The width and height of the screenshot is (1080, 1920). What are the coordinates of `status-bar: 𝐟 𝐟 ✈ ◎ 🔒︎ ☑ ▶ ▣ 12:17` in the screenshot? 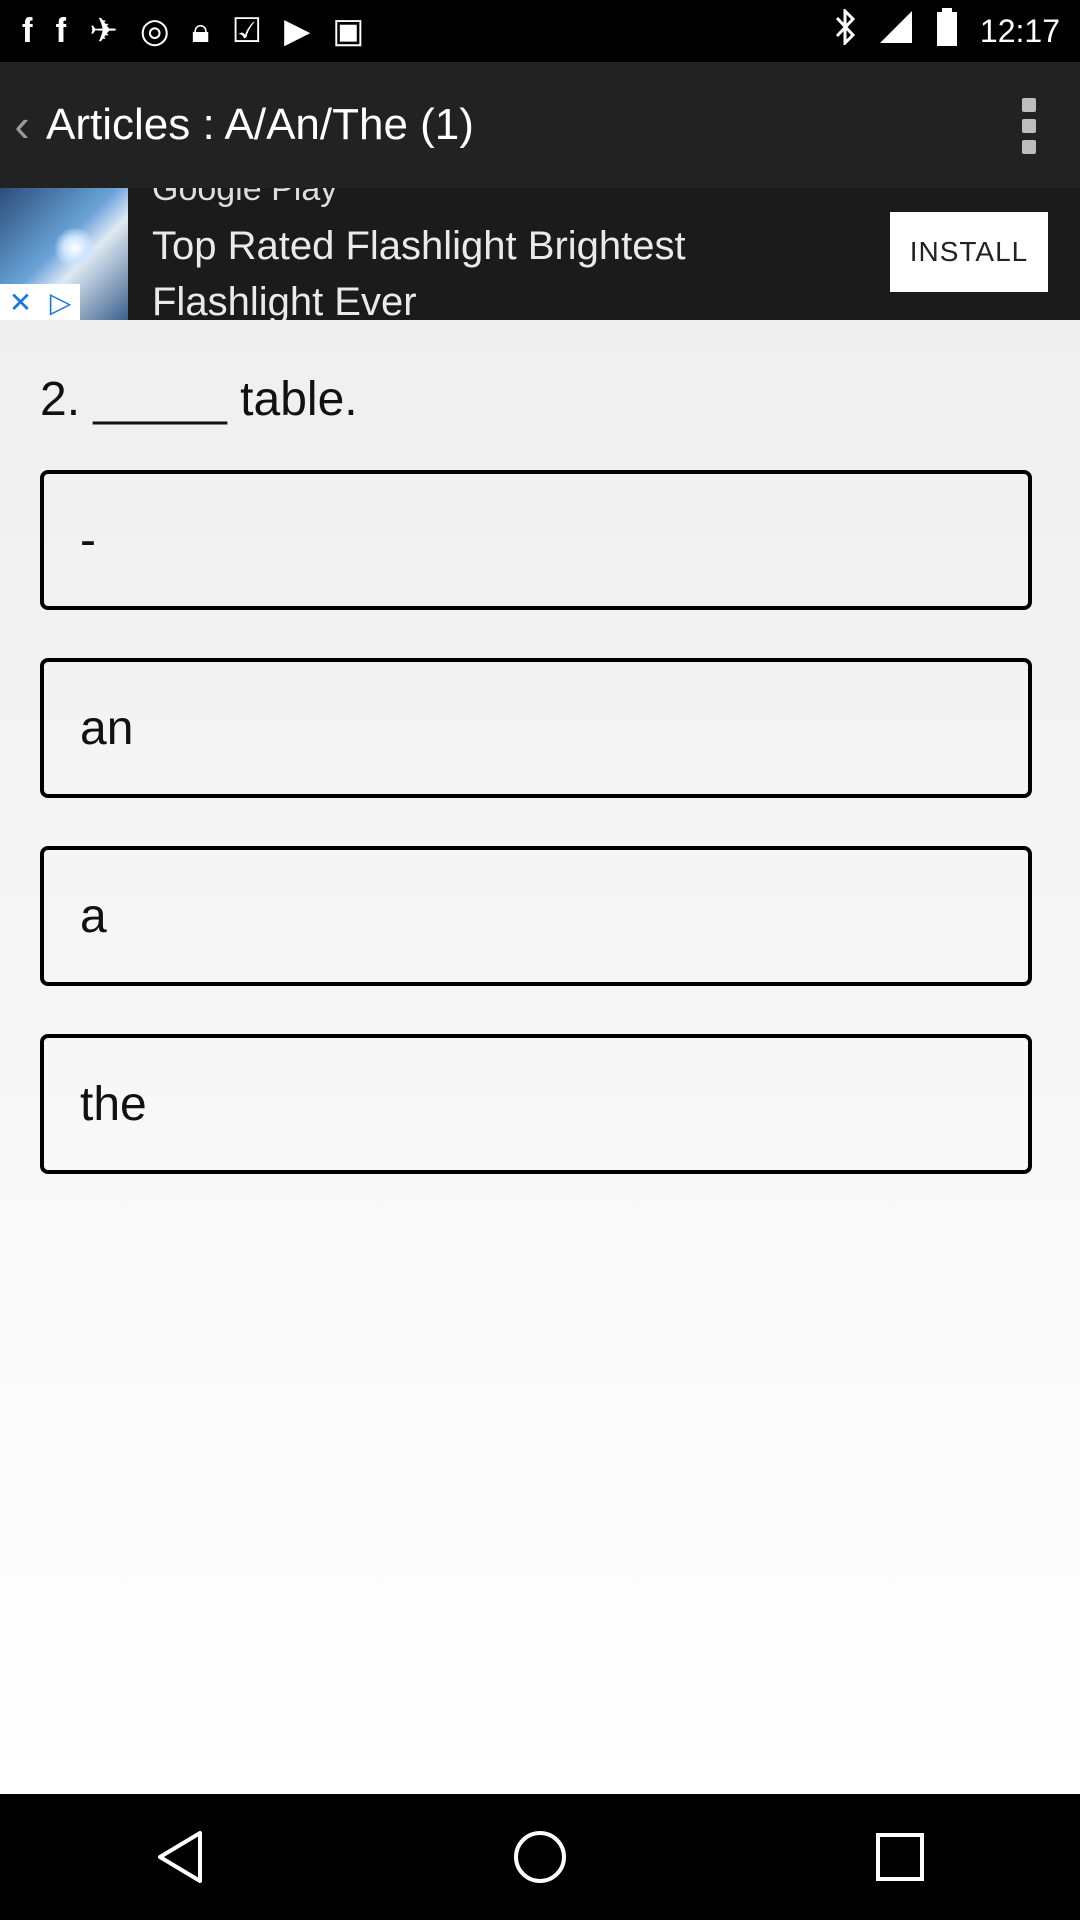 It's located at (540, 31).